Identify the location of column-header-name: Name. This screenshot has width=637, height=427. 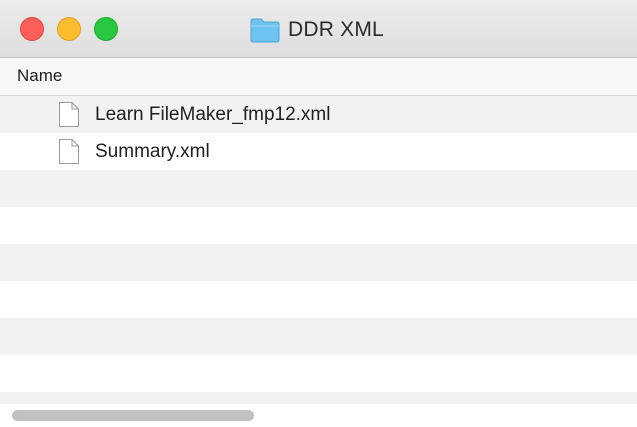
(39, 76).